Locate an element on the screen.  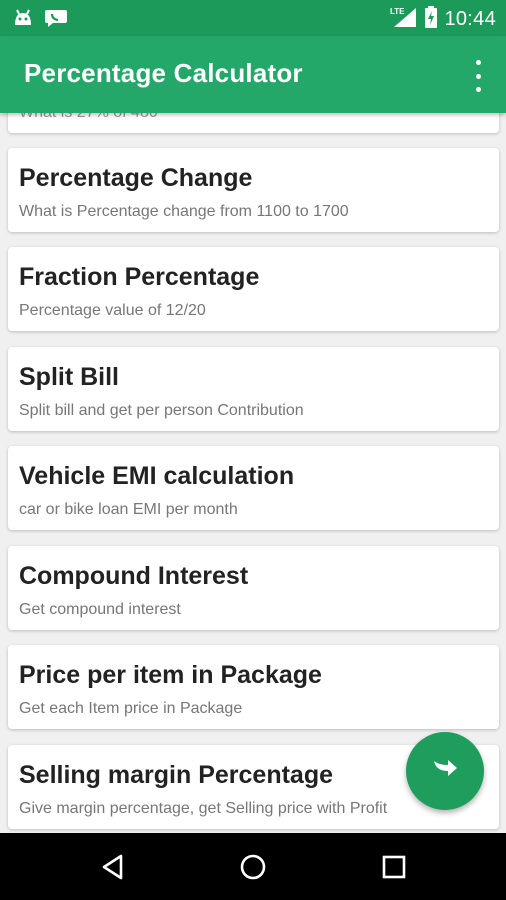
recents-icon is located at coordinates (394, 867).